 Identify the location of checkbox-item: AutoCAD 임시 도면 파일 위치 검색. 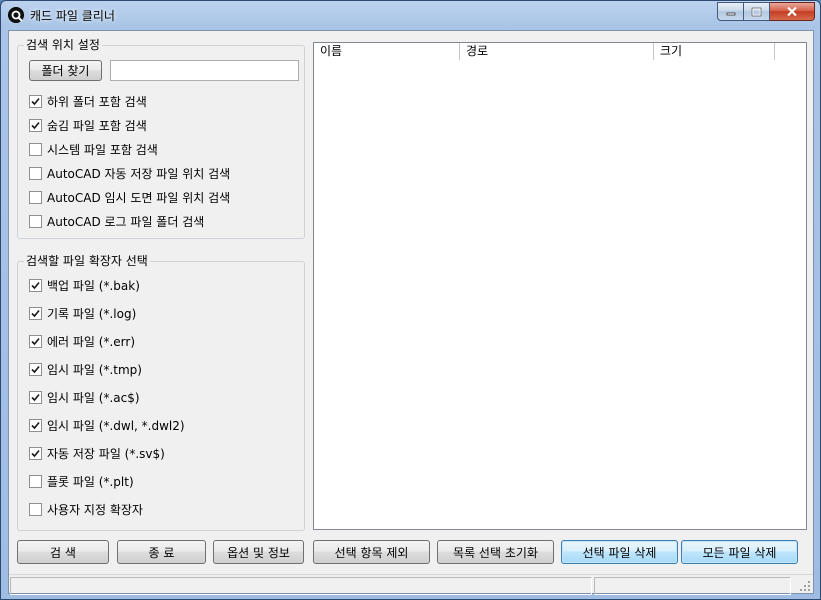
(130, 197).